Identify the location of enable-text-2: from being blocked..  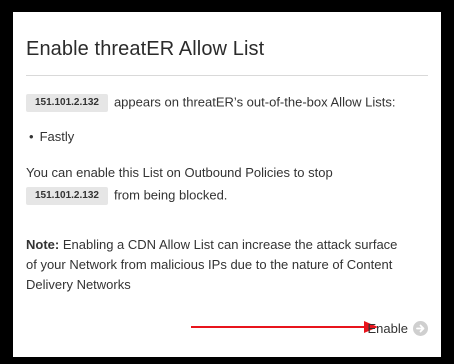
(170, 195).